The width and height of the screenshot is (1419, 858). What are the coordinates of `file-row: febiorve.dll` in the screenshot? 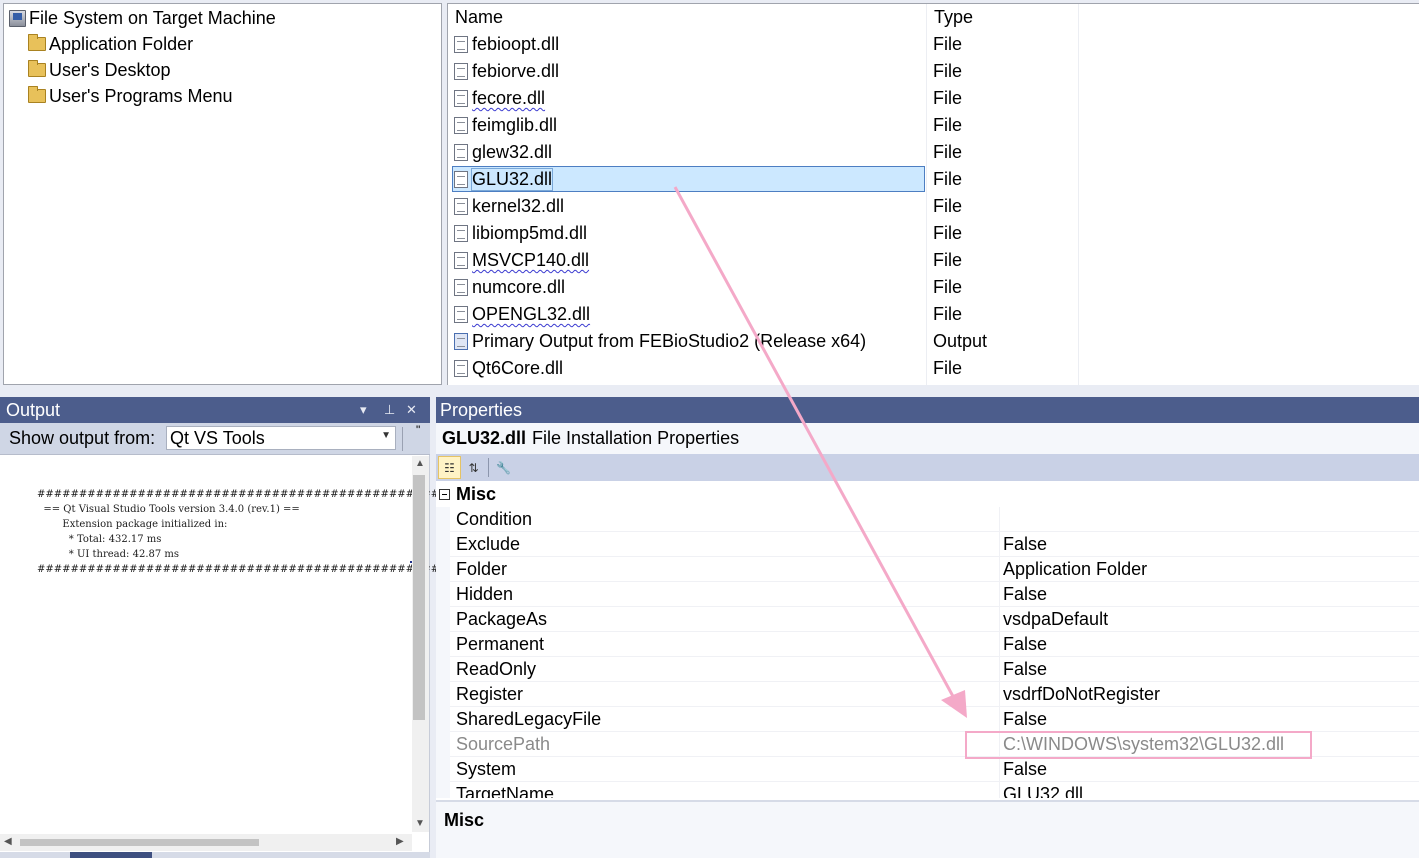 It's located at (763, 71).